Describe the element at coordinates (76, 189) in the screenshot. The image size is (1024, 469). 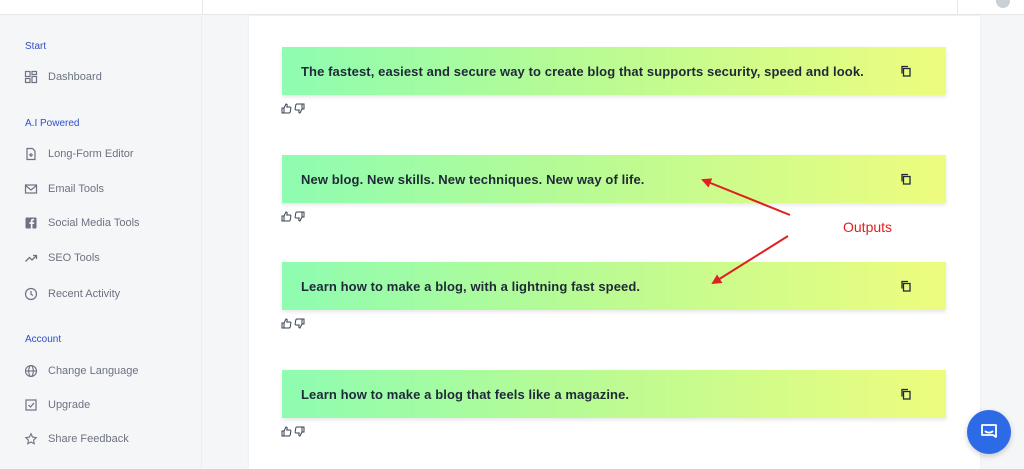
I see `sidebar-item-label: Email Tools` at that location.